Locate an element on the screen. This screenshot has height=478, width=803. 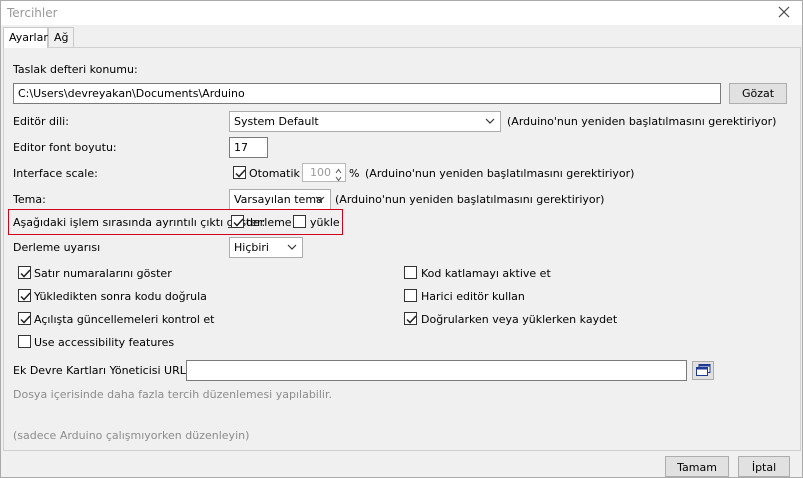
editor-language-label: Editör dili: is located at coordinates (41, 121).